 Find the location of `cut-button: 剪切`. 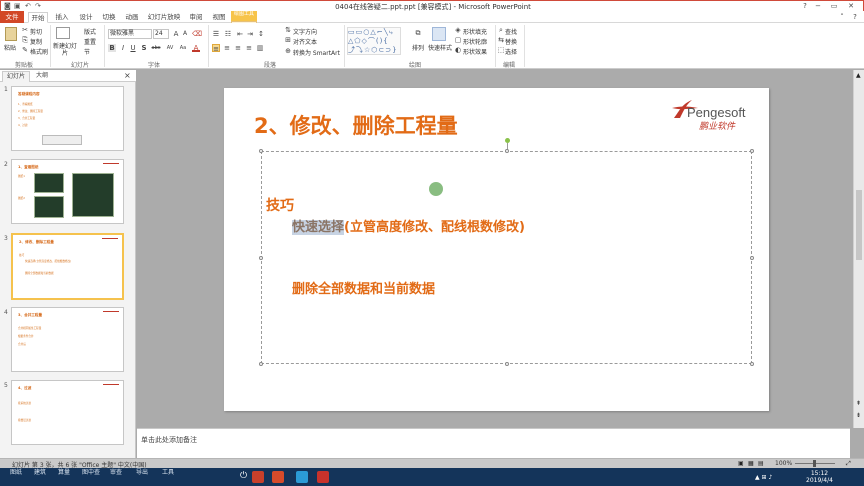

cut-button: 剪切 is located at coordinates (36, 31).